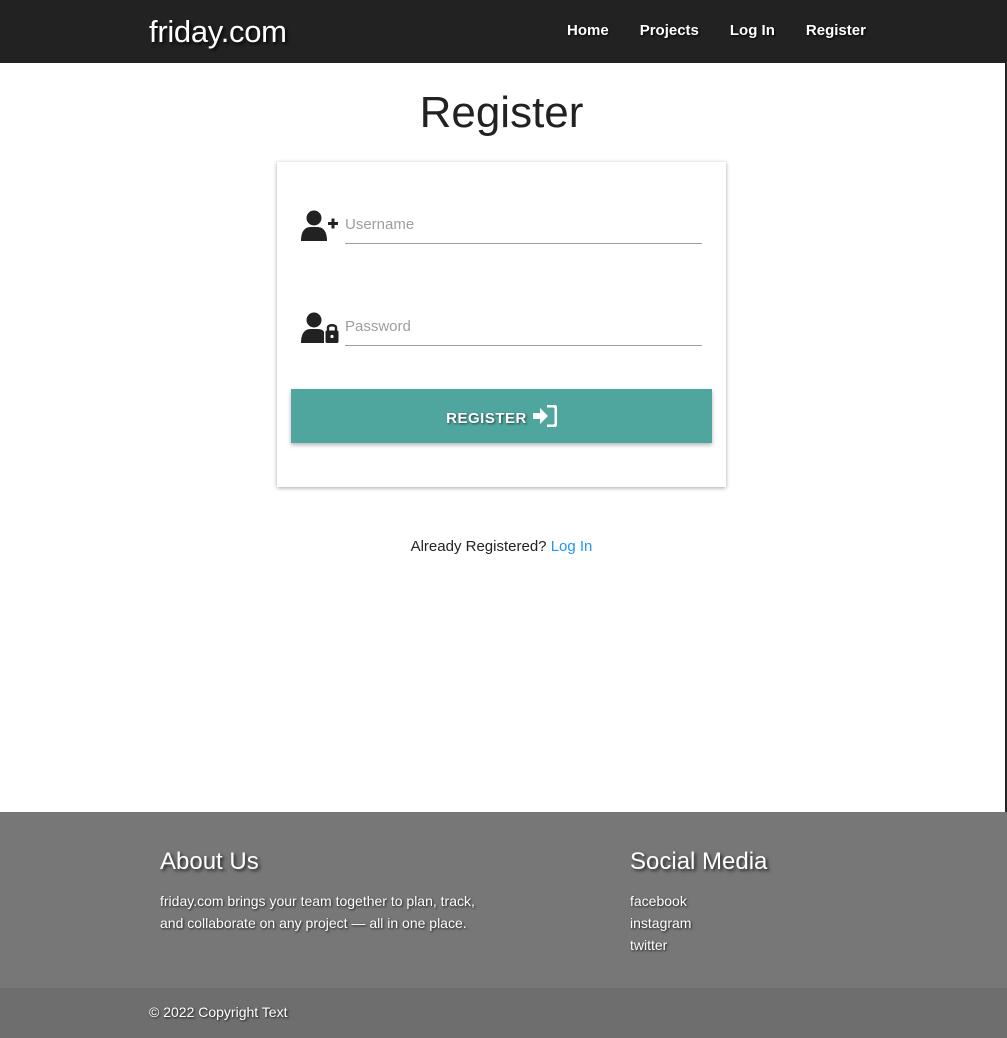  What do you see at coordinates (486, 418) in the screenshot?
I see `register-button-label: REGISTER` at bounding box center [486, 418].